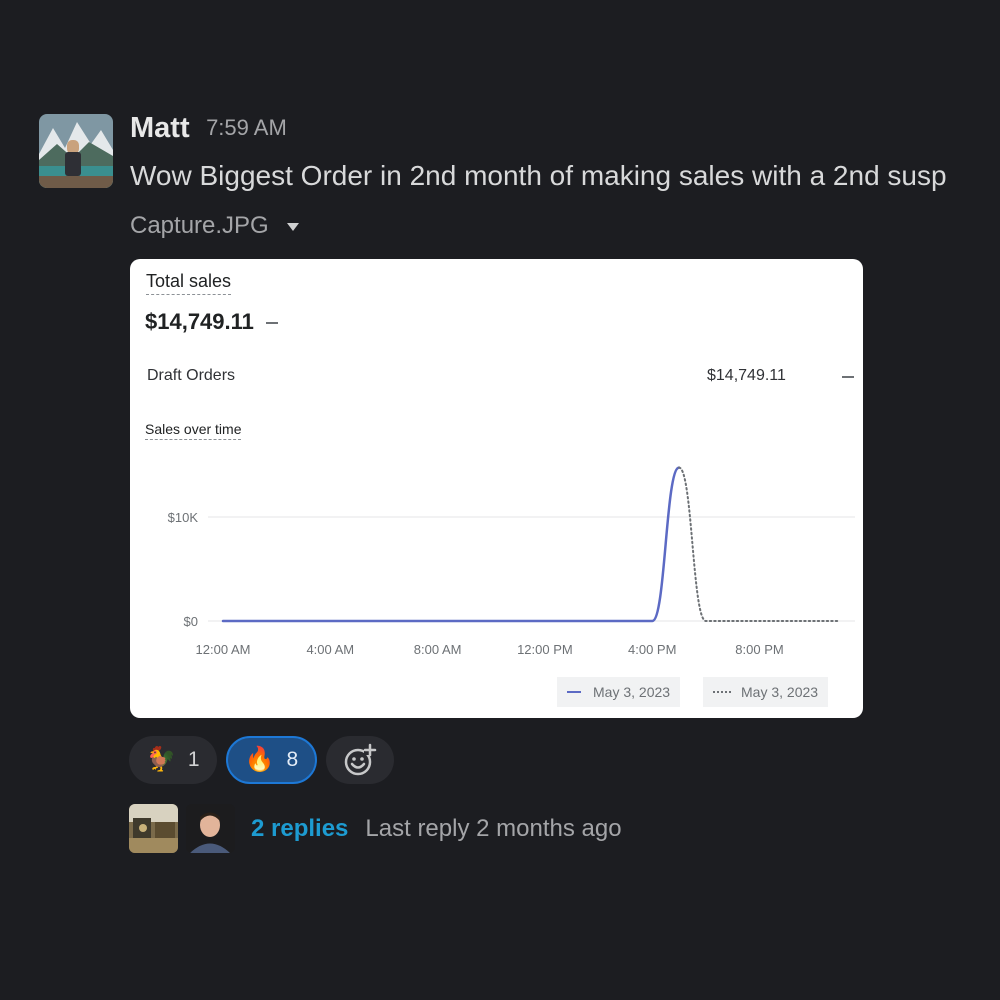  What do you see at coordinates (652, 649) in the screenshot?
I see `x-tick-label: 4:00 PM` at bounding box center [652, 649].